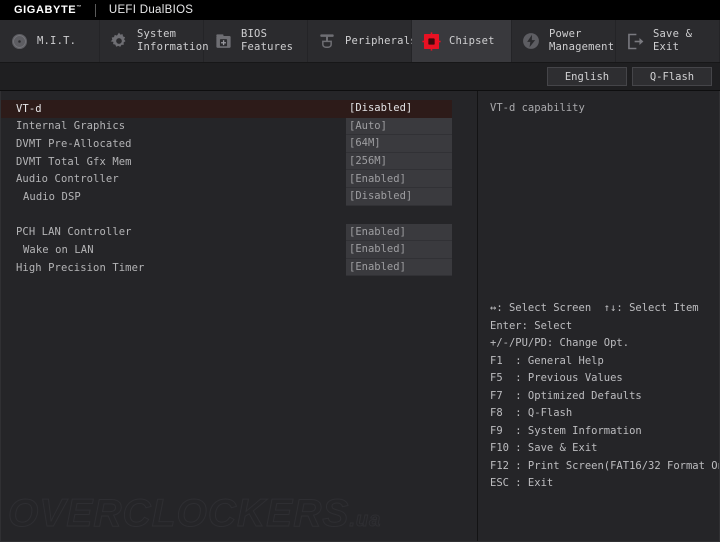 This screenshot has width=720, height=542. What do you see at coordinates (238, 232) in the screenshot?
I see `setting-row: PCH LAN Controller [Enabled]` at bounding box center [238, 232].